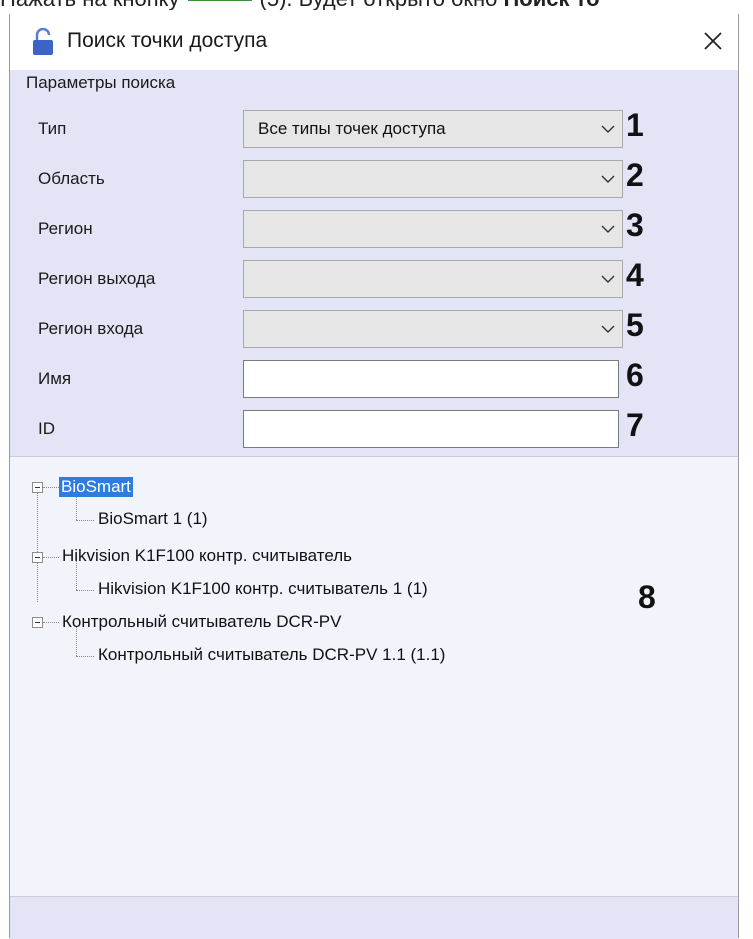 This screenshot has width=753, height=939. I want to click on label-entry-region: Регион входа, so click(91, 328).